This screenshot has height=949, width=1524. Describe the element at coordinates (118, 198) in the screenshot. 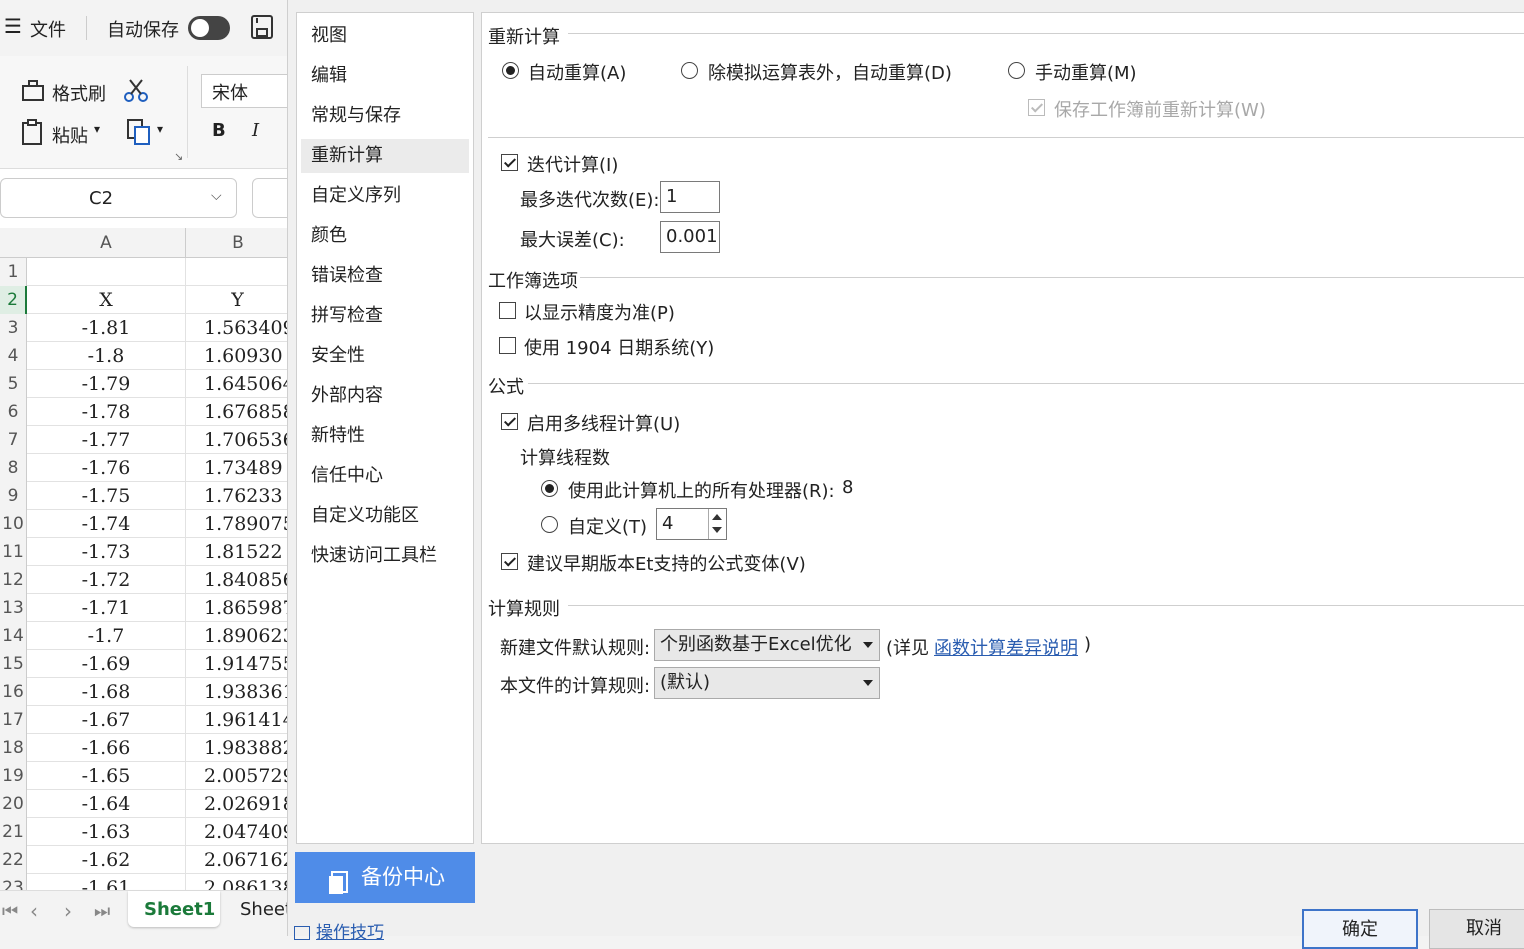

I see `name-box: C2 ⌵` at that location.